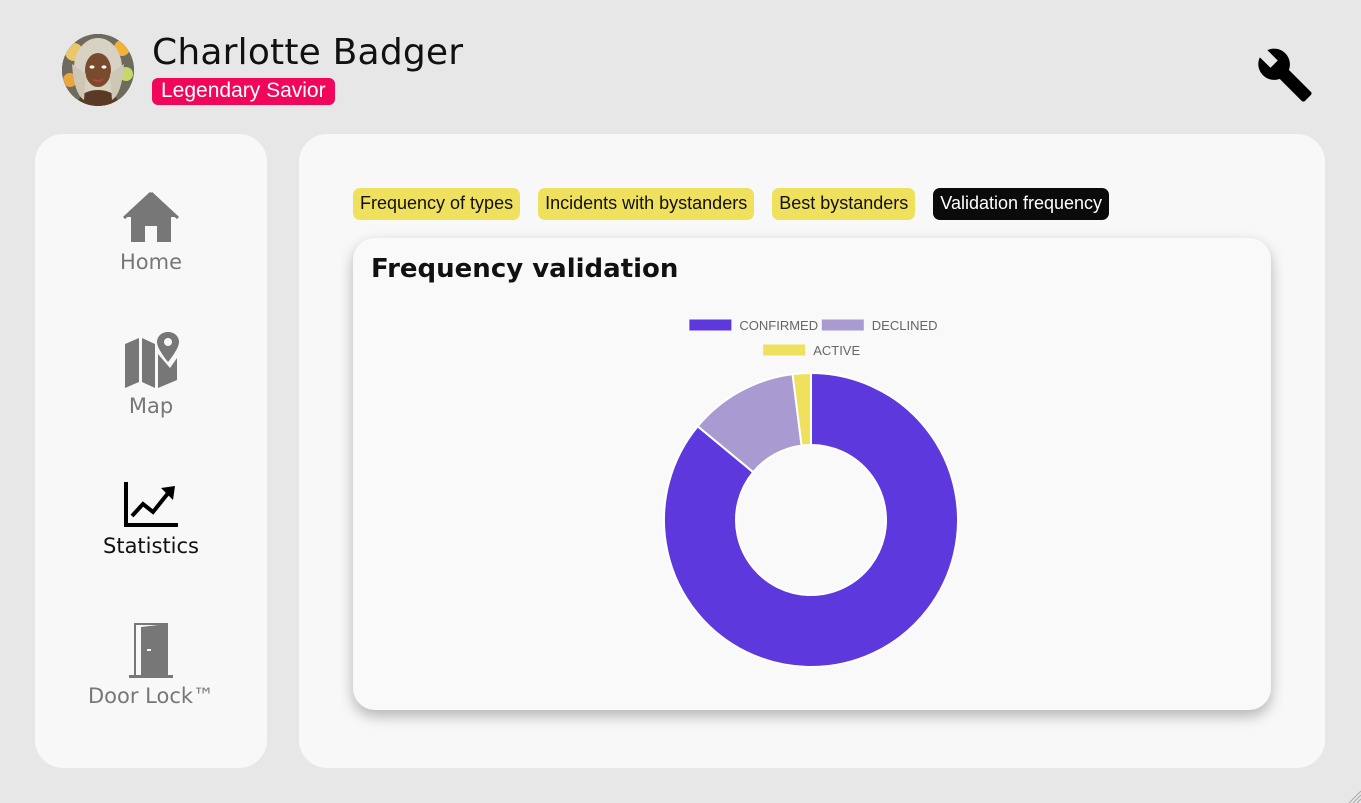  What do you see at coordinates (151, 504) in the screenshot?
I see `chart-line-icon` at bounding box center [151, 504].